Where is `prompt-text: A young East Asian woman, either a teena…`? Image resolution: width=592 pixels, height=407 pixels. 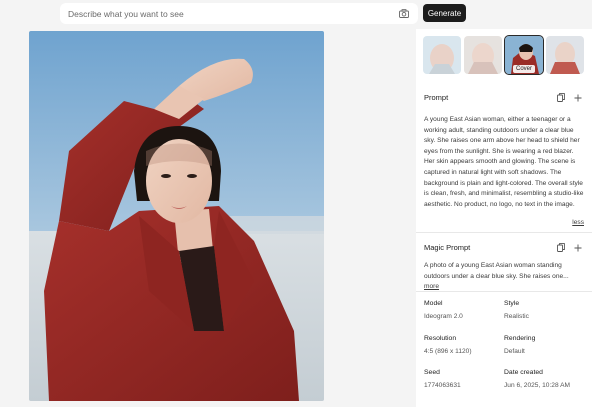 prompt-text: A young East Asian woman, either a teena… is located at coordinates (504, 162).